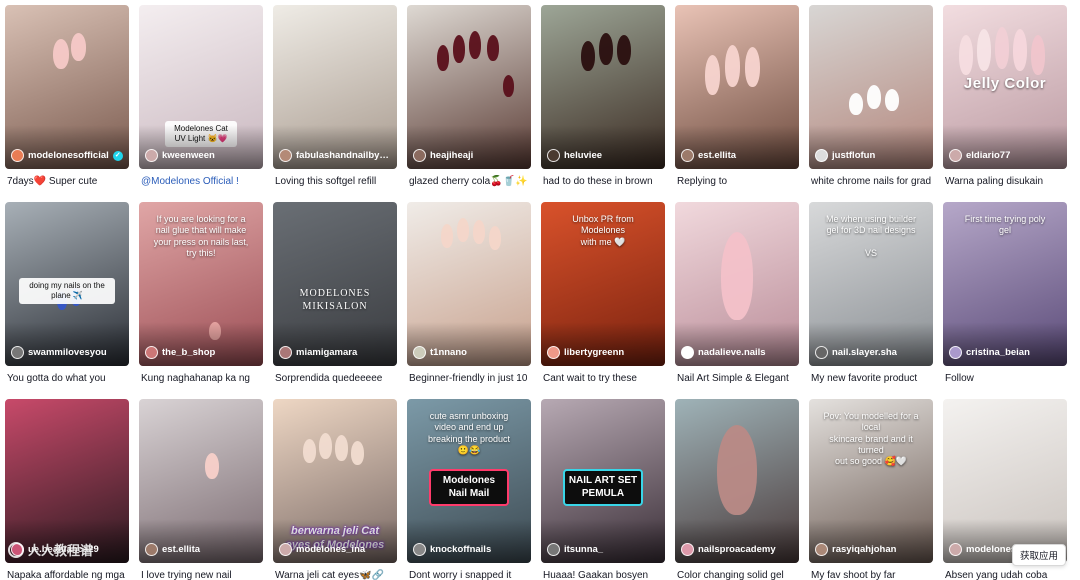 The width and height of the screenshot is (1080, 580). Describe the element at coordinates (469, 378) in the screenshot. I see `video-caption: Beginner-friendly in just 10` at that location.